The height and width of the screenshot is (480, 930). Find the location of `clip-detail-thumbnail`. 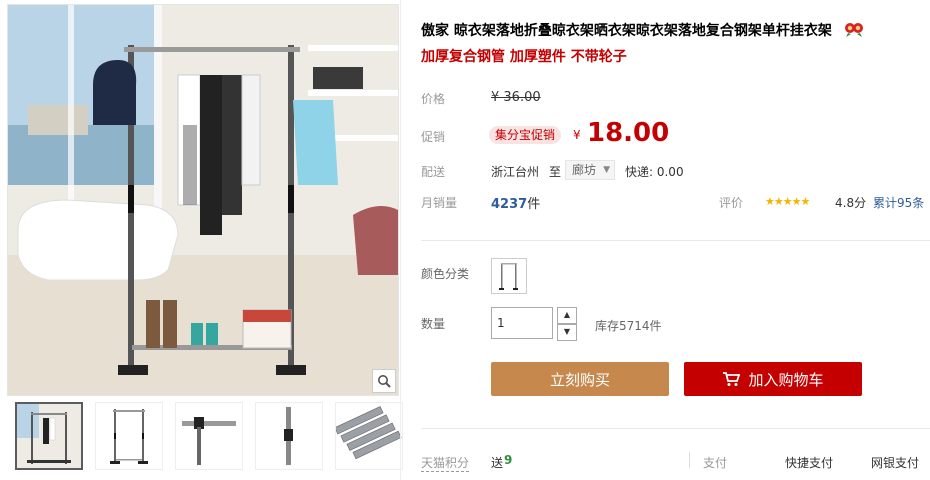

clip-detail-thumbnail is located at coordinates (288, 436).